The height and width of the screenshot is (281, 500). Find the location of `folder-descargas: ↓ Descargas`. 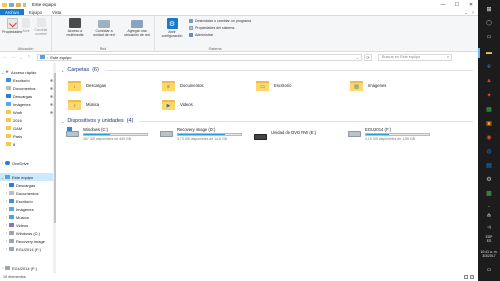

folder-descargas: ↓ Descargas is located at coordinates (87, 85).